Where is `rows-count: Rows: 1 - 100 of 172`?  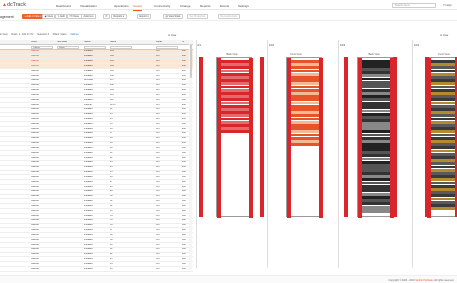
rows-count: Rows: 1 - 100 of 172 is located at coordinates (22, 34).